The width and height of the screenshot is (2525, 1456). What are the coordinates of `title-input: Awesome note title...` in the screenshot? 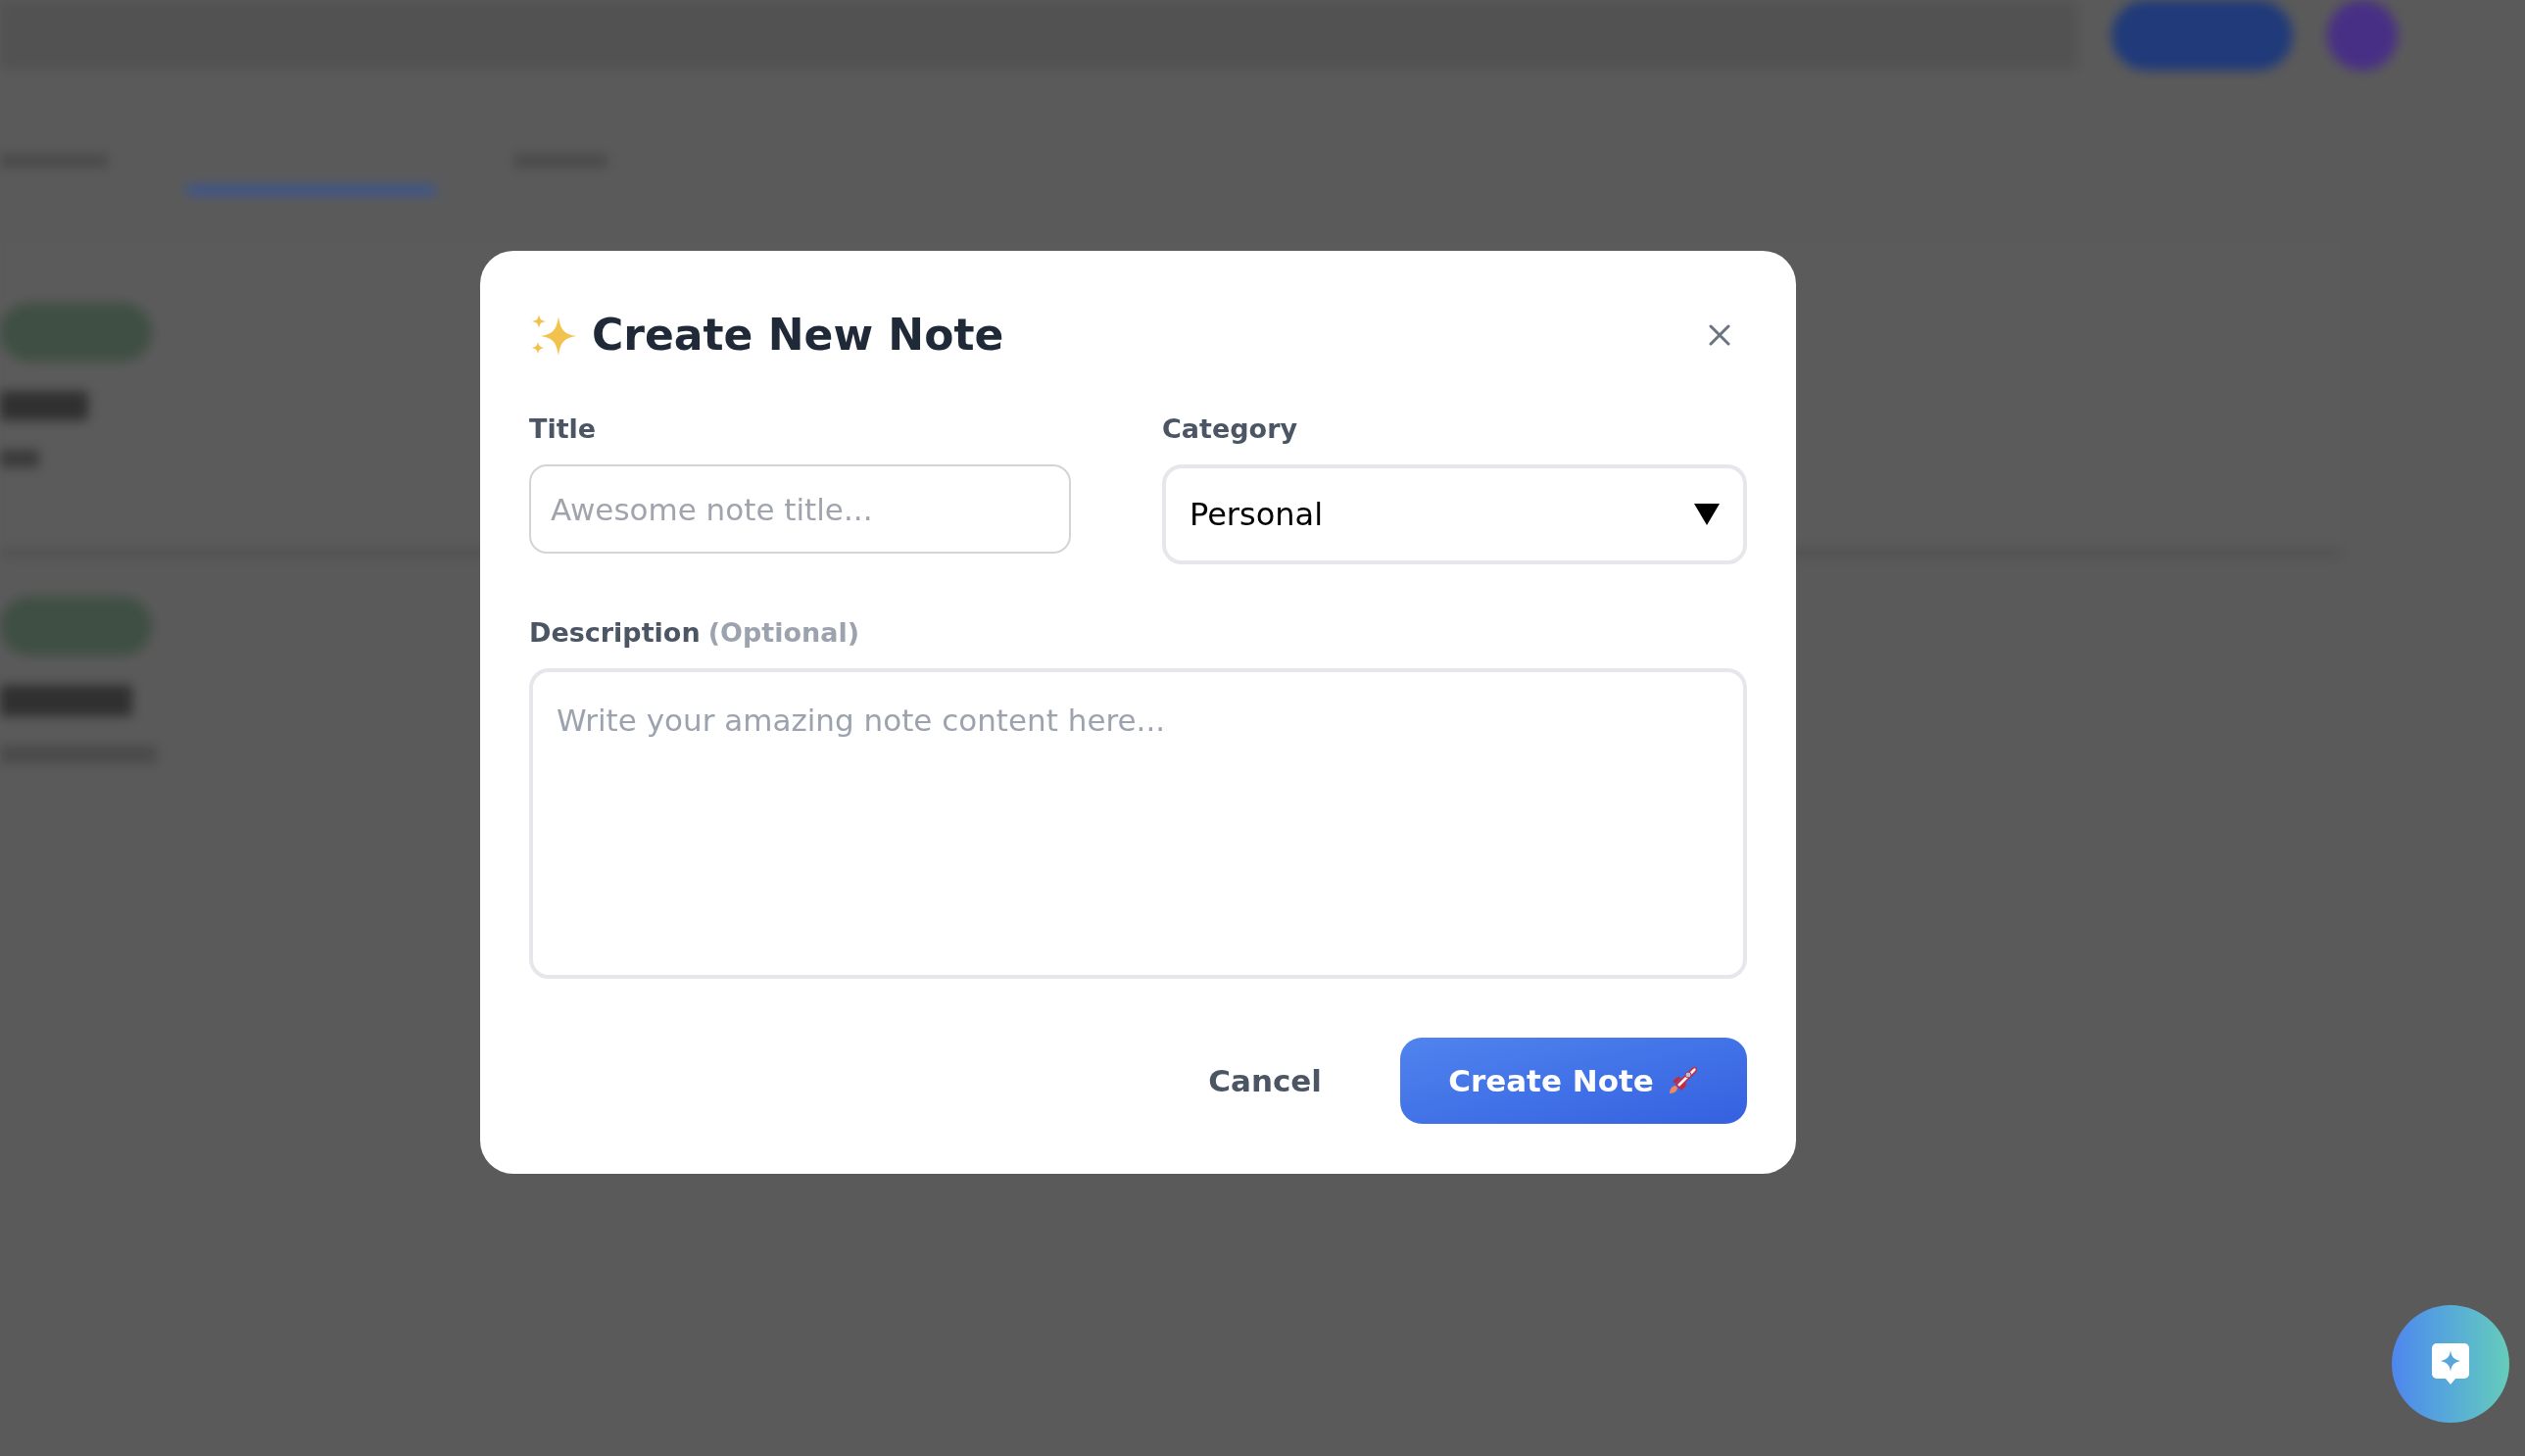 It's located at (800, 509).